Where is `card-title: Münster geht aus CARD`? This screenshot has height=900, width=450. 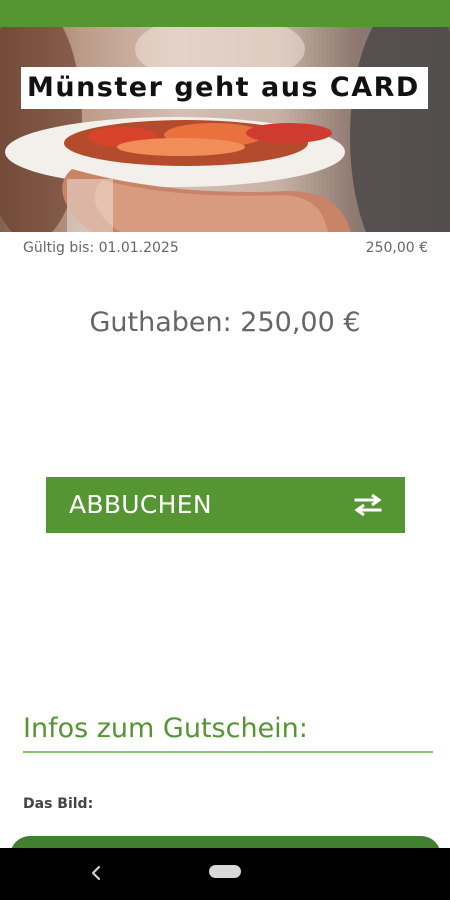
card-title: Münster geht aus CARD is located at coordinates (224, 88).